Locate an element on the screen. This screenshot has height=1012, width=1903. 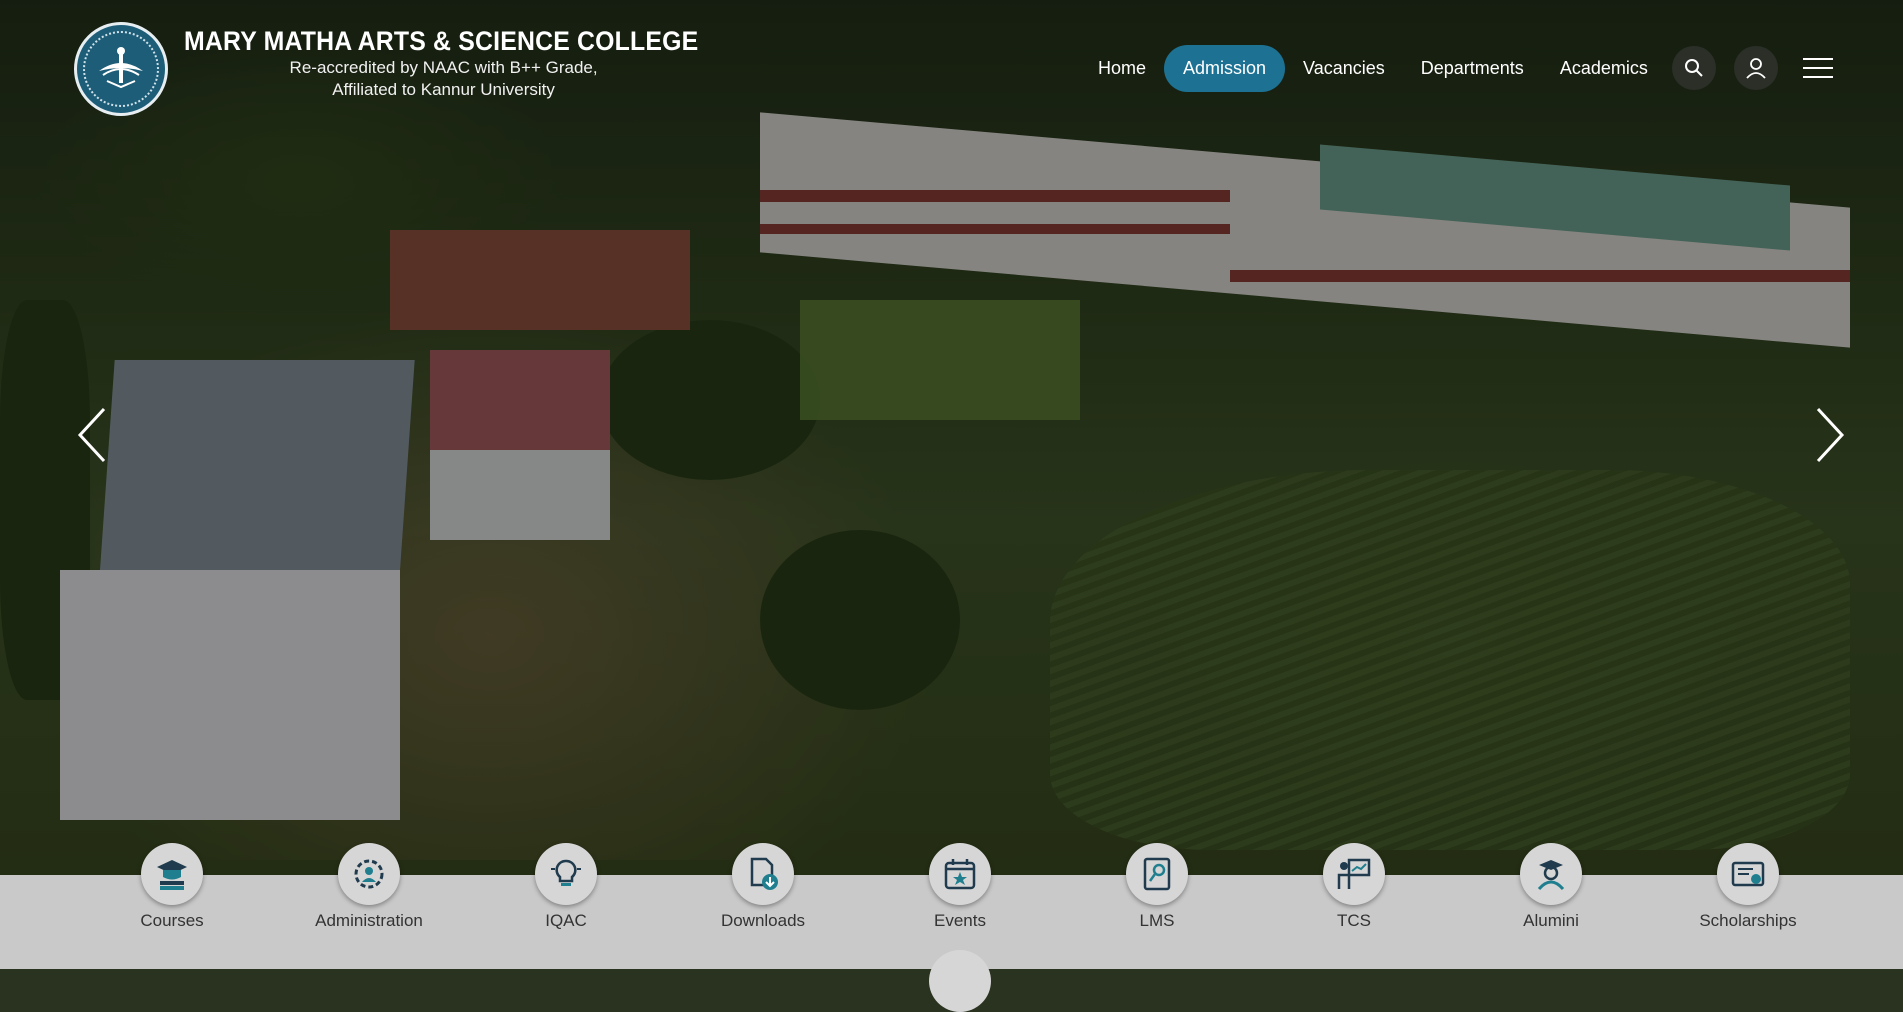
quicklink-lms: LMS is located at coordinates (1157, 887).